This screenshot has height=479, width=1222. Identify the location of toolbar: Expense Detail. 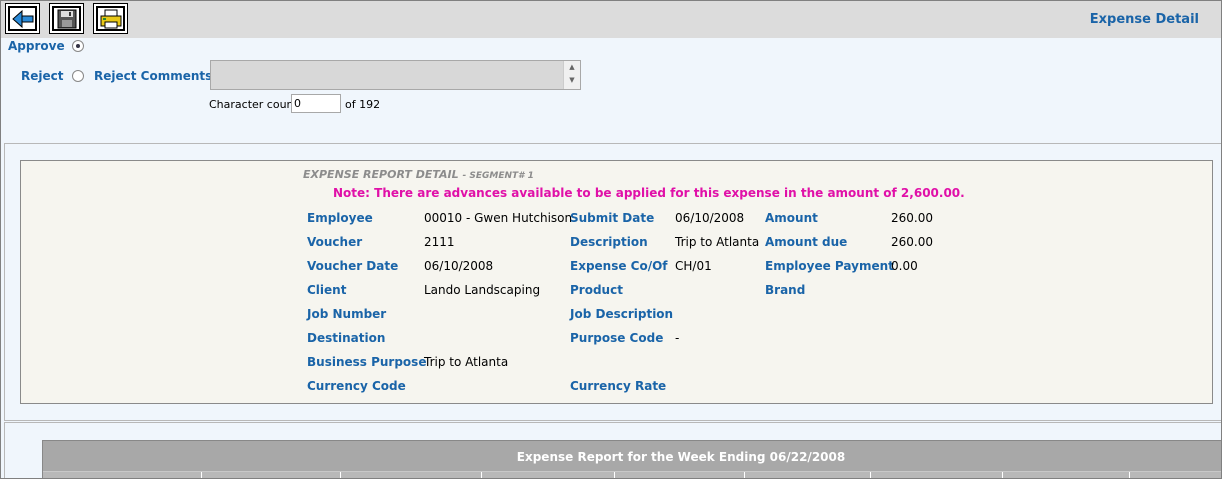
(611, 19).